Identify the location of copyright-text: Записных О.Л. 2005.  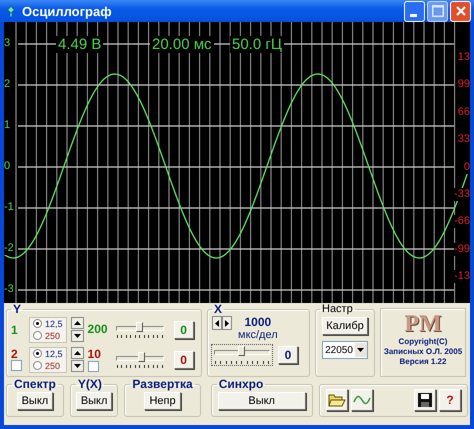
(423, 352).